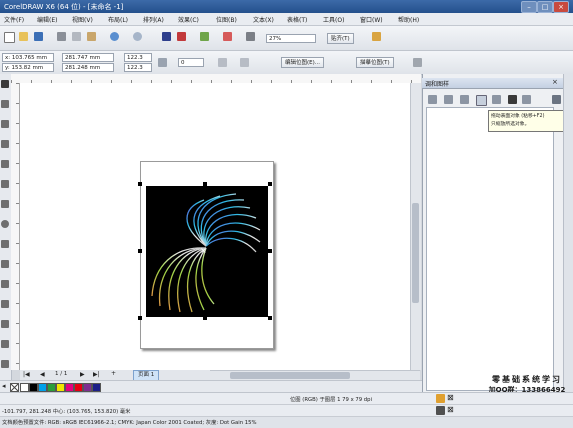  I want to click on selection-handle-top-left, so click(140, 184).